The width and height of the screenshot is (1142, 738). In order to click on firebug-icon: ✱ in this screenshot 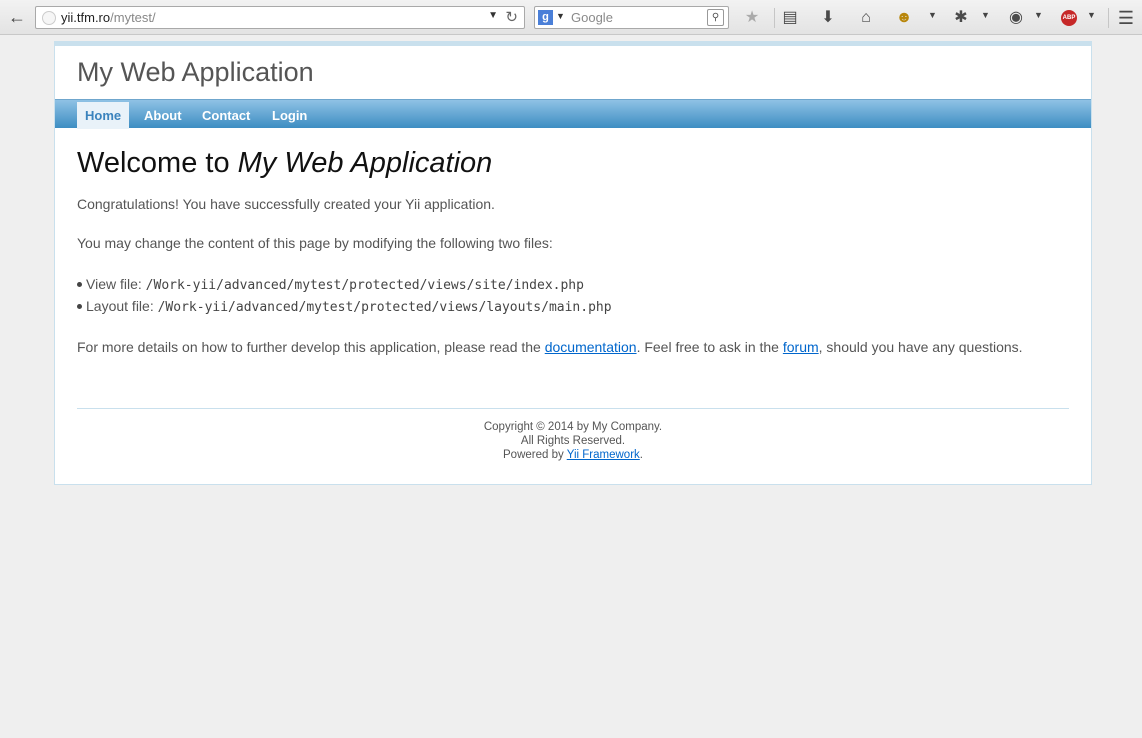, I will do `click(961, 18)`.